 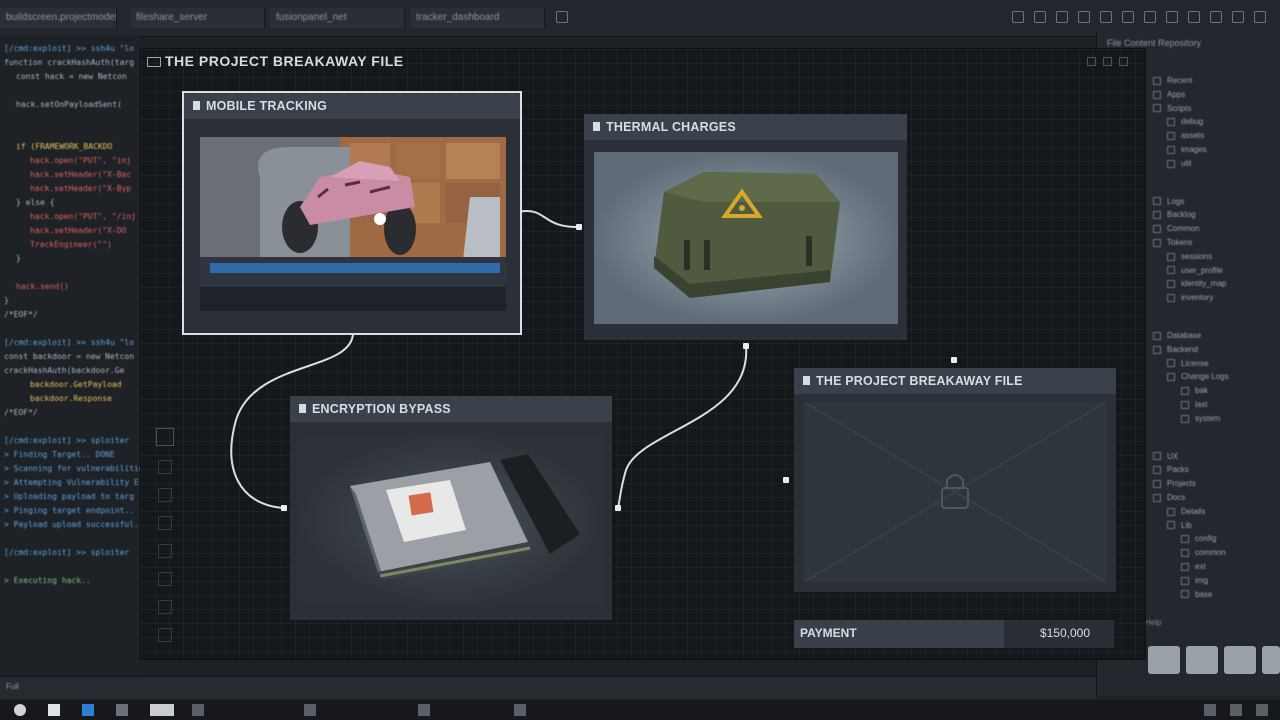 I want to click on card-thermal-charges: THERMAL CHARGES, so click(x=745, y=227).